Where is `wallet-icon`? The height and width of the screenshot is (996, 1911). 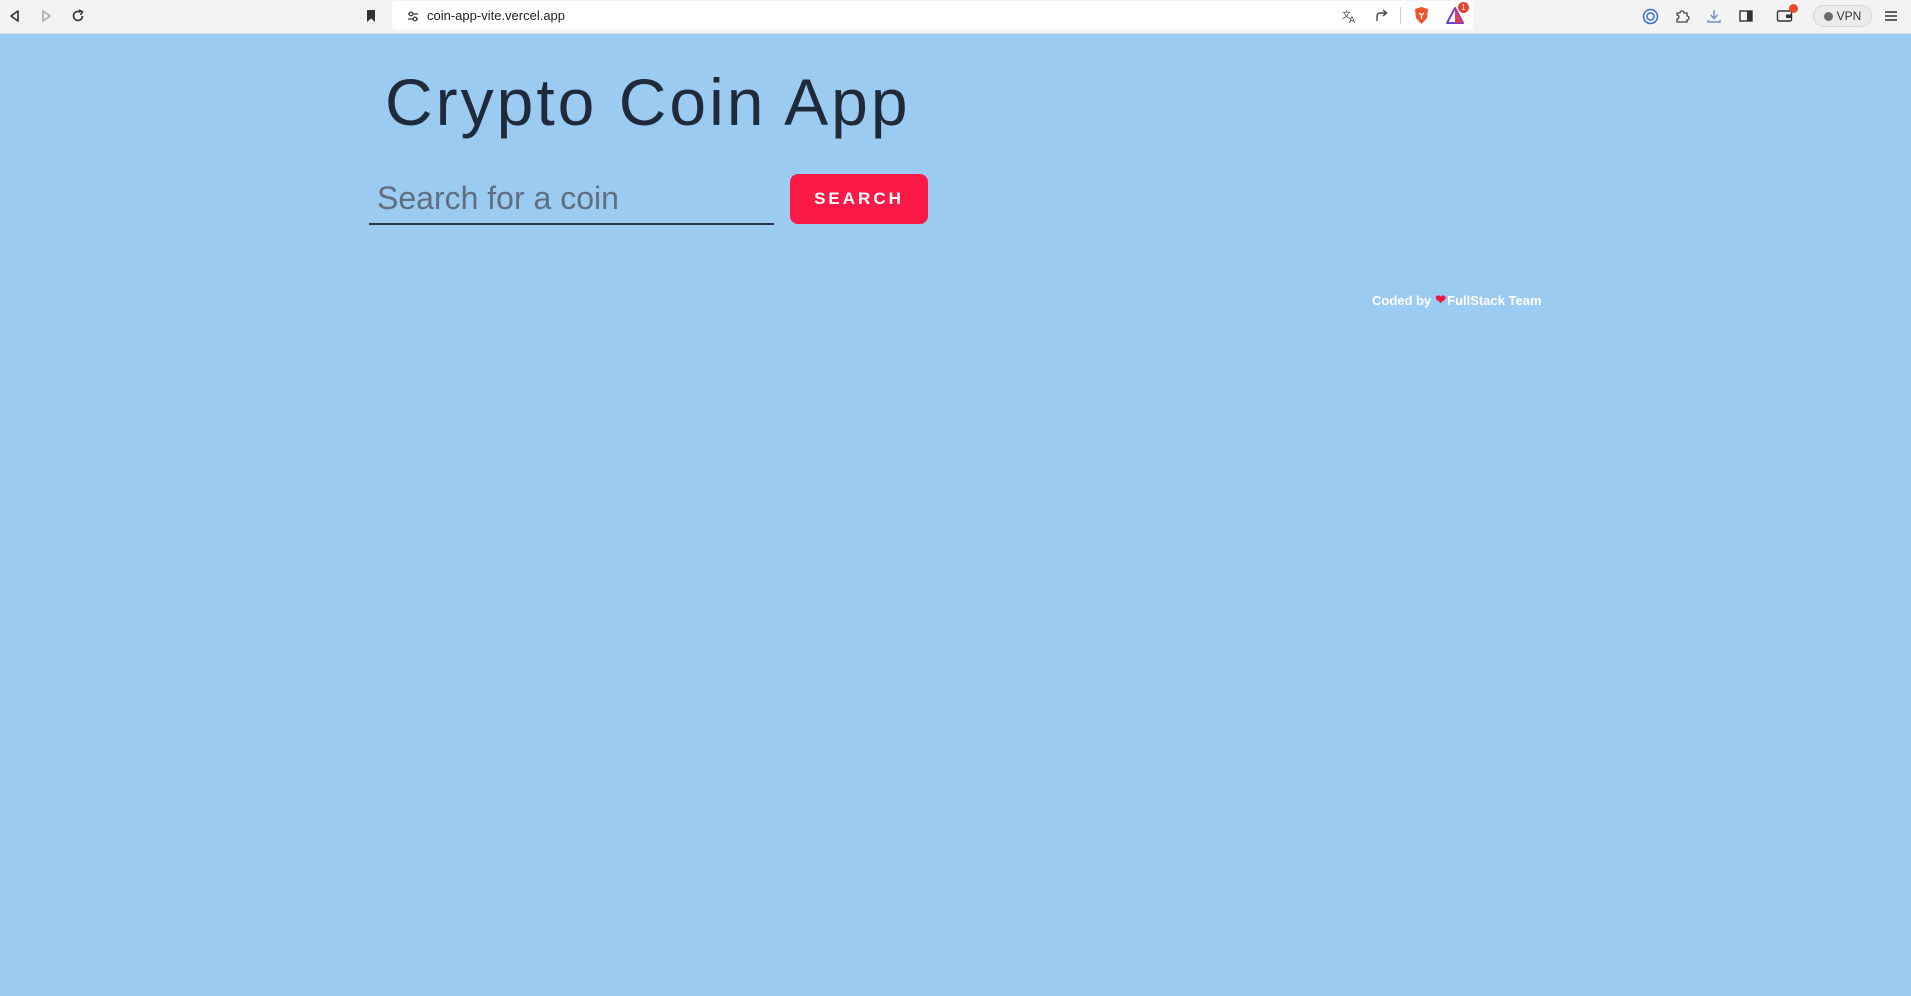
wallet-icon is located at coordinates (1787, 14).